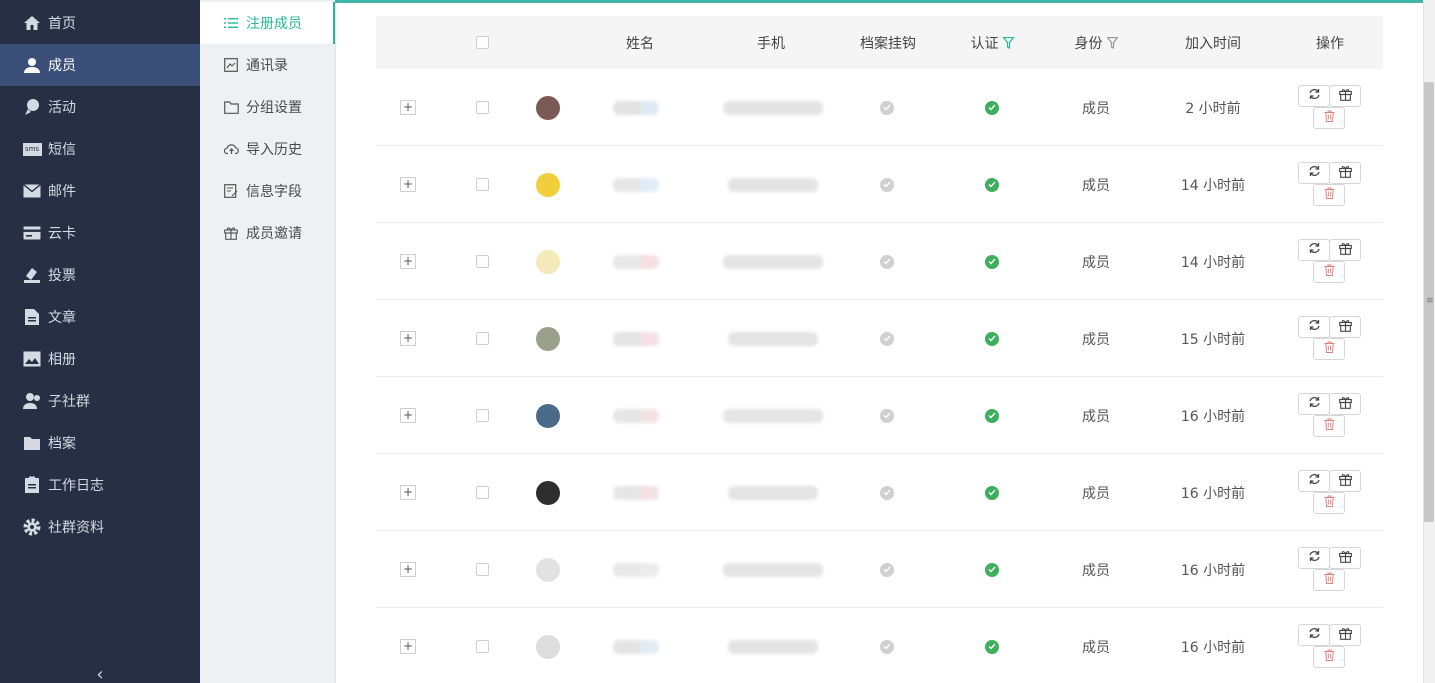  I want to click on gift-icon, so click(1345, 481).